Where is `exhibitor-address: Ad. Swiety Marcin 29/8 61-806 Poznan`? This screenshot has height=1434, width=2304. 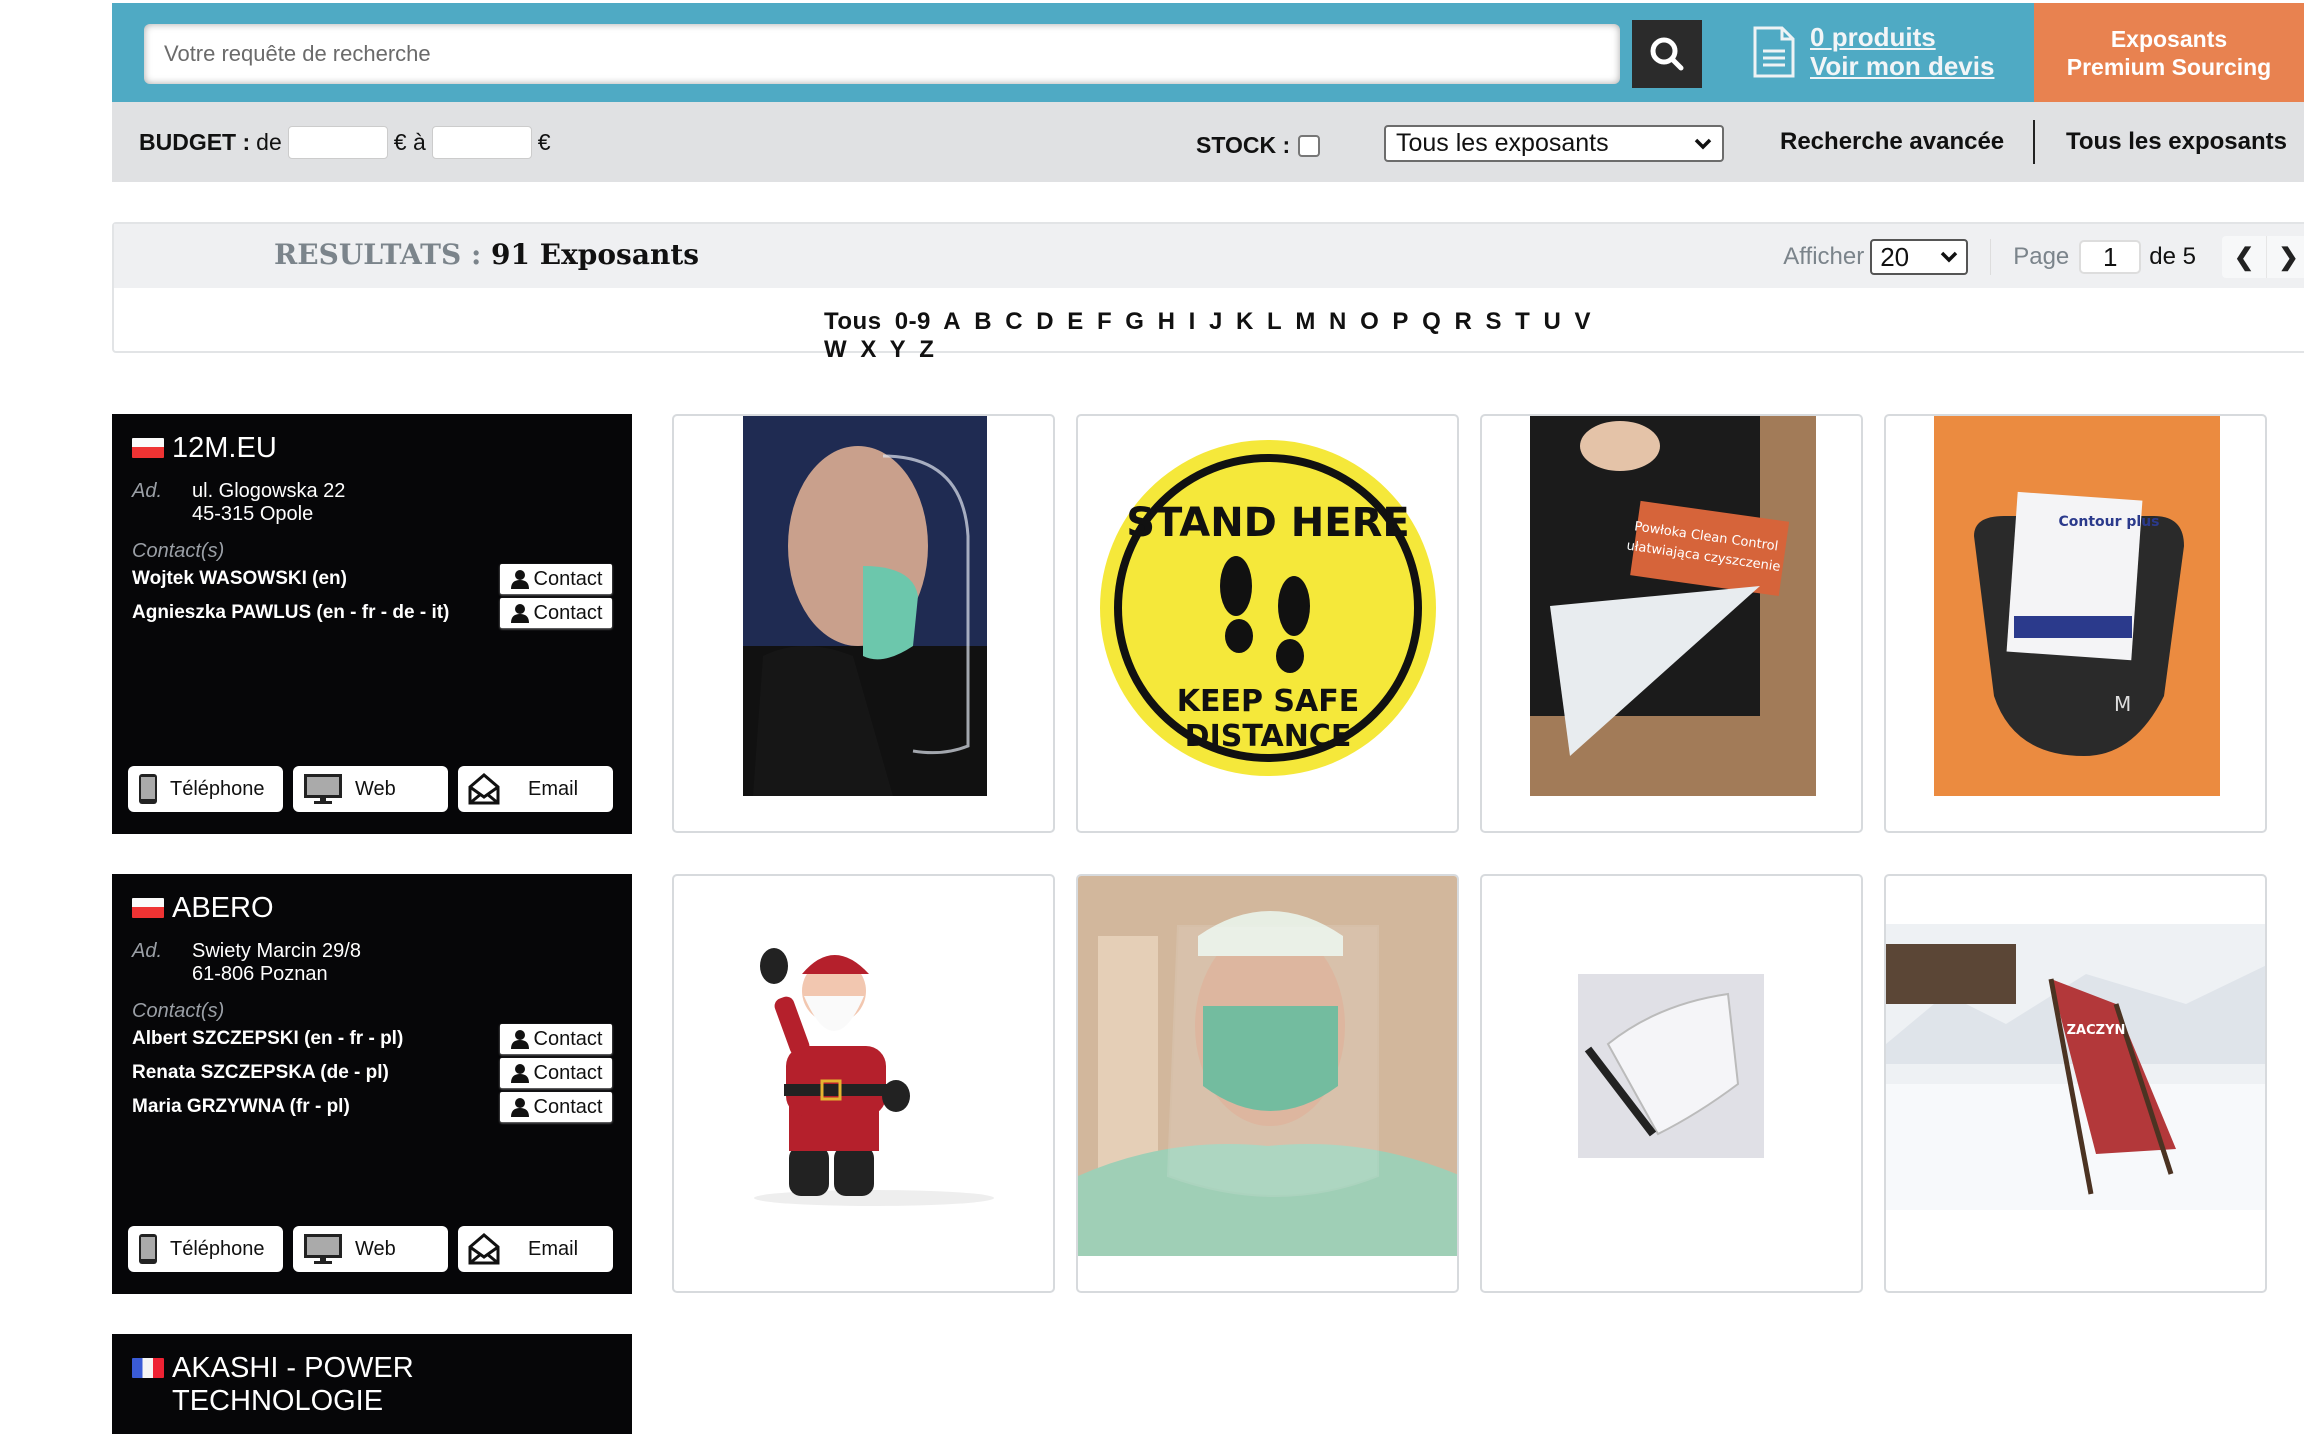
exhibitor-address: Ad. Swiety Marcin 29/8 61-806 Poznan is located at coordinates (246, 963).